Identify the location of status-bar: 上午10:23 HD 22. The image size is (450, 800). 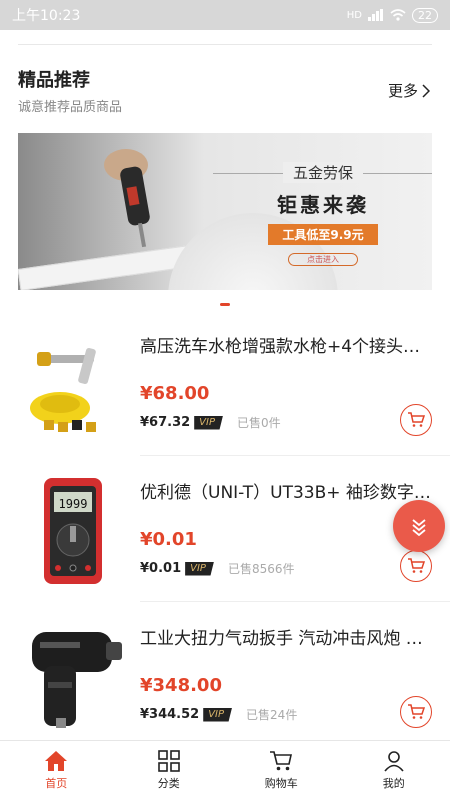
(225, 15).